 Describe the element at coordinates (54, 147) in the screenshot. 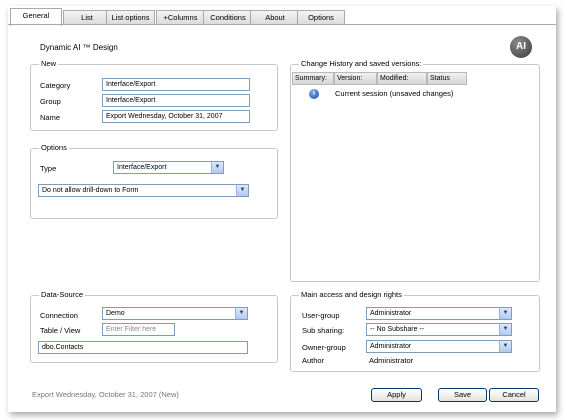

I see `options-group-legend: Options` at that location.